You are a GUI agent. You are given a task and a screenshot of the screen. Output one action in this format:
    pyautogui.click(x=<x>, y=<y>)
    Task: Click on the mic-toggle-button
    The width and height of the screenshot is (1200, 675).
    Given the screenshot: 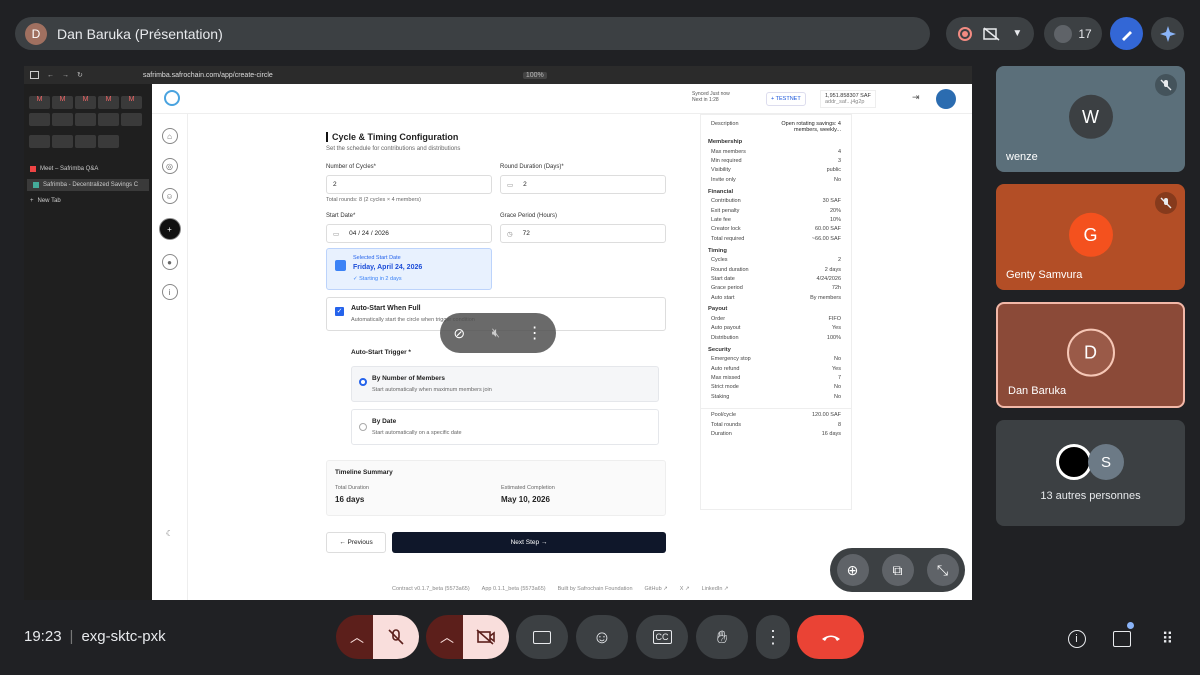 What is the action you would take?
    pyautogui.click(x=396, y=637)
    